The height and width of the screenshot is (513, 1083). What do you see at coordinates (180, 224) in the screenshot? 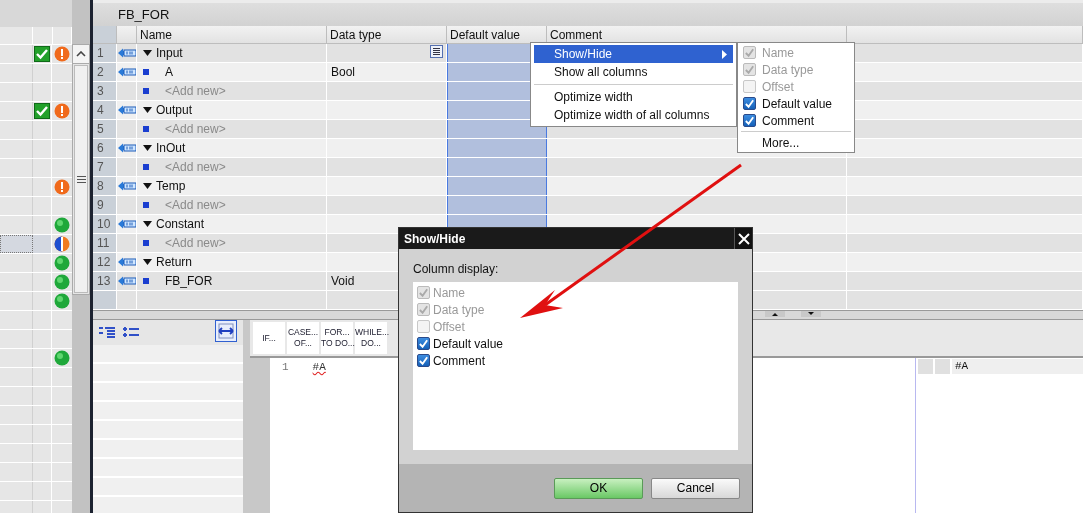
I see `section-name: Constant` at bounding box center [180, 224].